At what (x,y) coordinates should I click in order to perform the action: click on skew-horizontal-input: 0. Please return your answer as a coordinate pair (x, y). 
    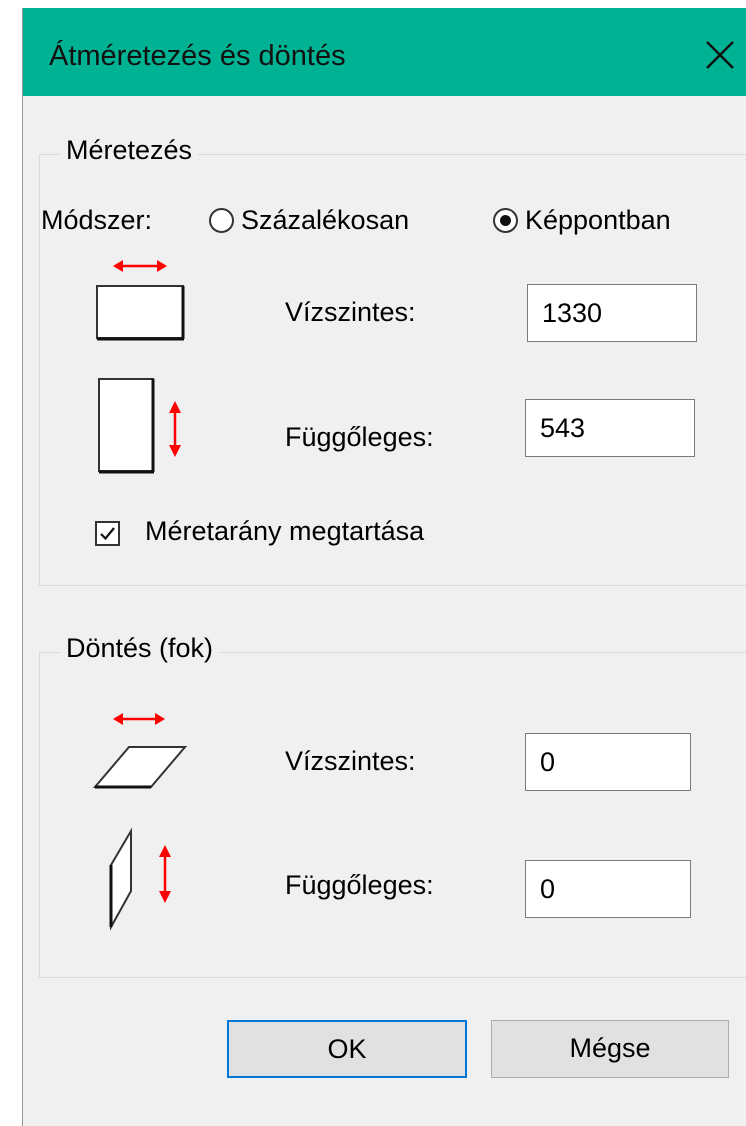
    Looking at the image, I should click on (608, 762).